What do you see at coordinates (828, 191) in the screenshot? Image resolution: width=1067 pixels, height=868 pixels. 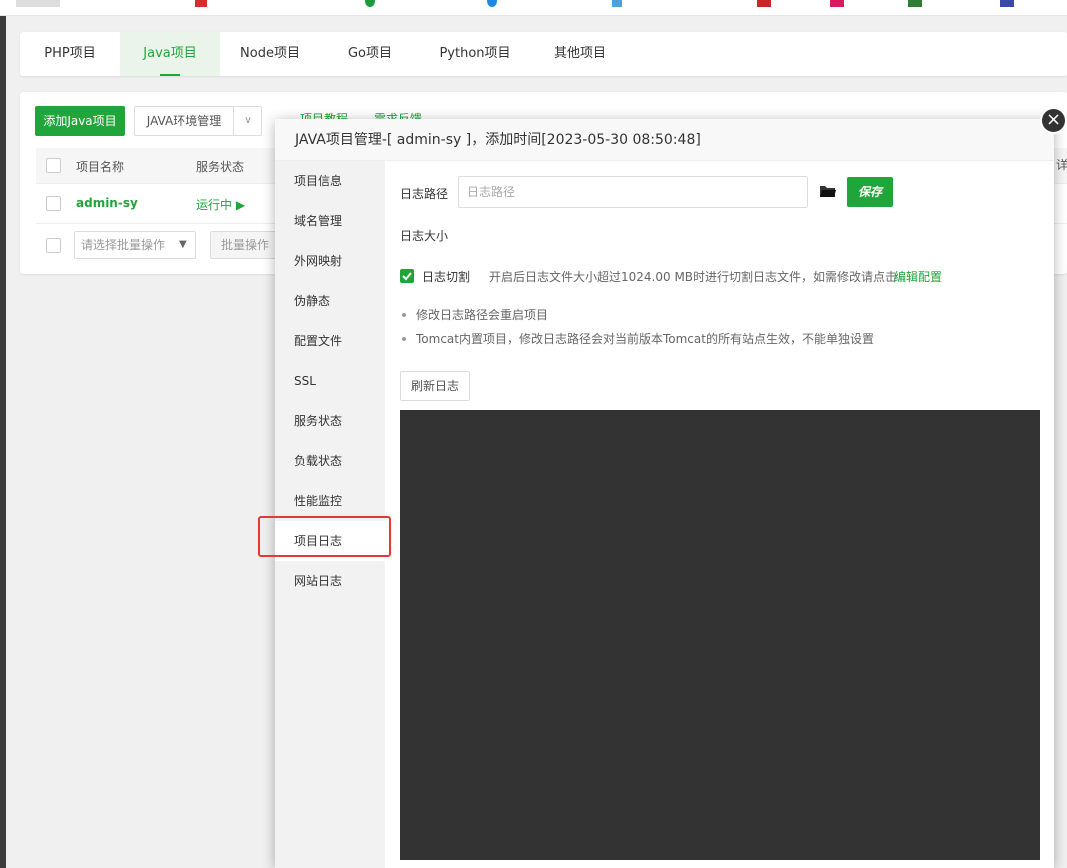 I see `folder-icon` at bounding box center [828, 191].